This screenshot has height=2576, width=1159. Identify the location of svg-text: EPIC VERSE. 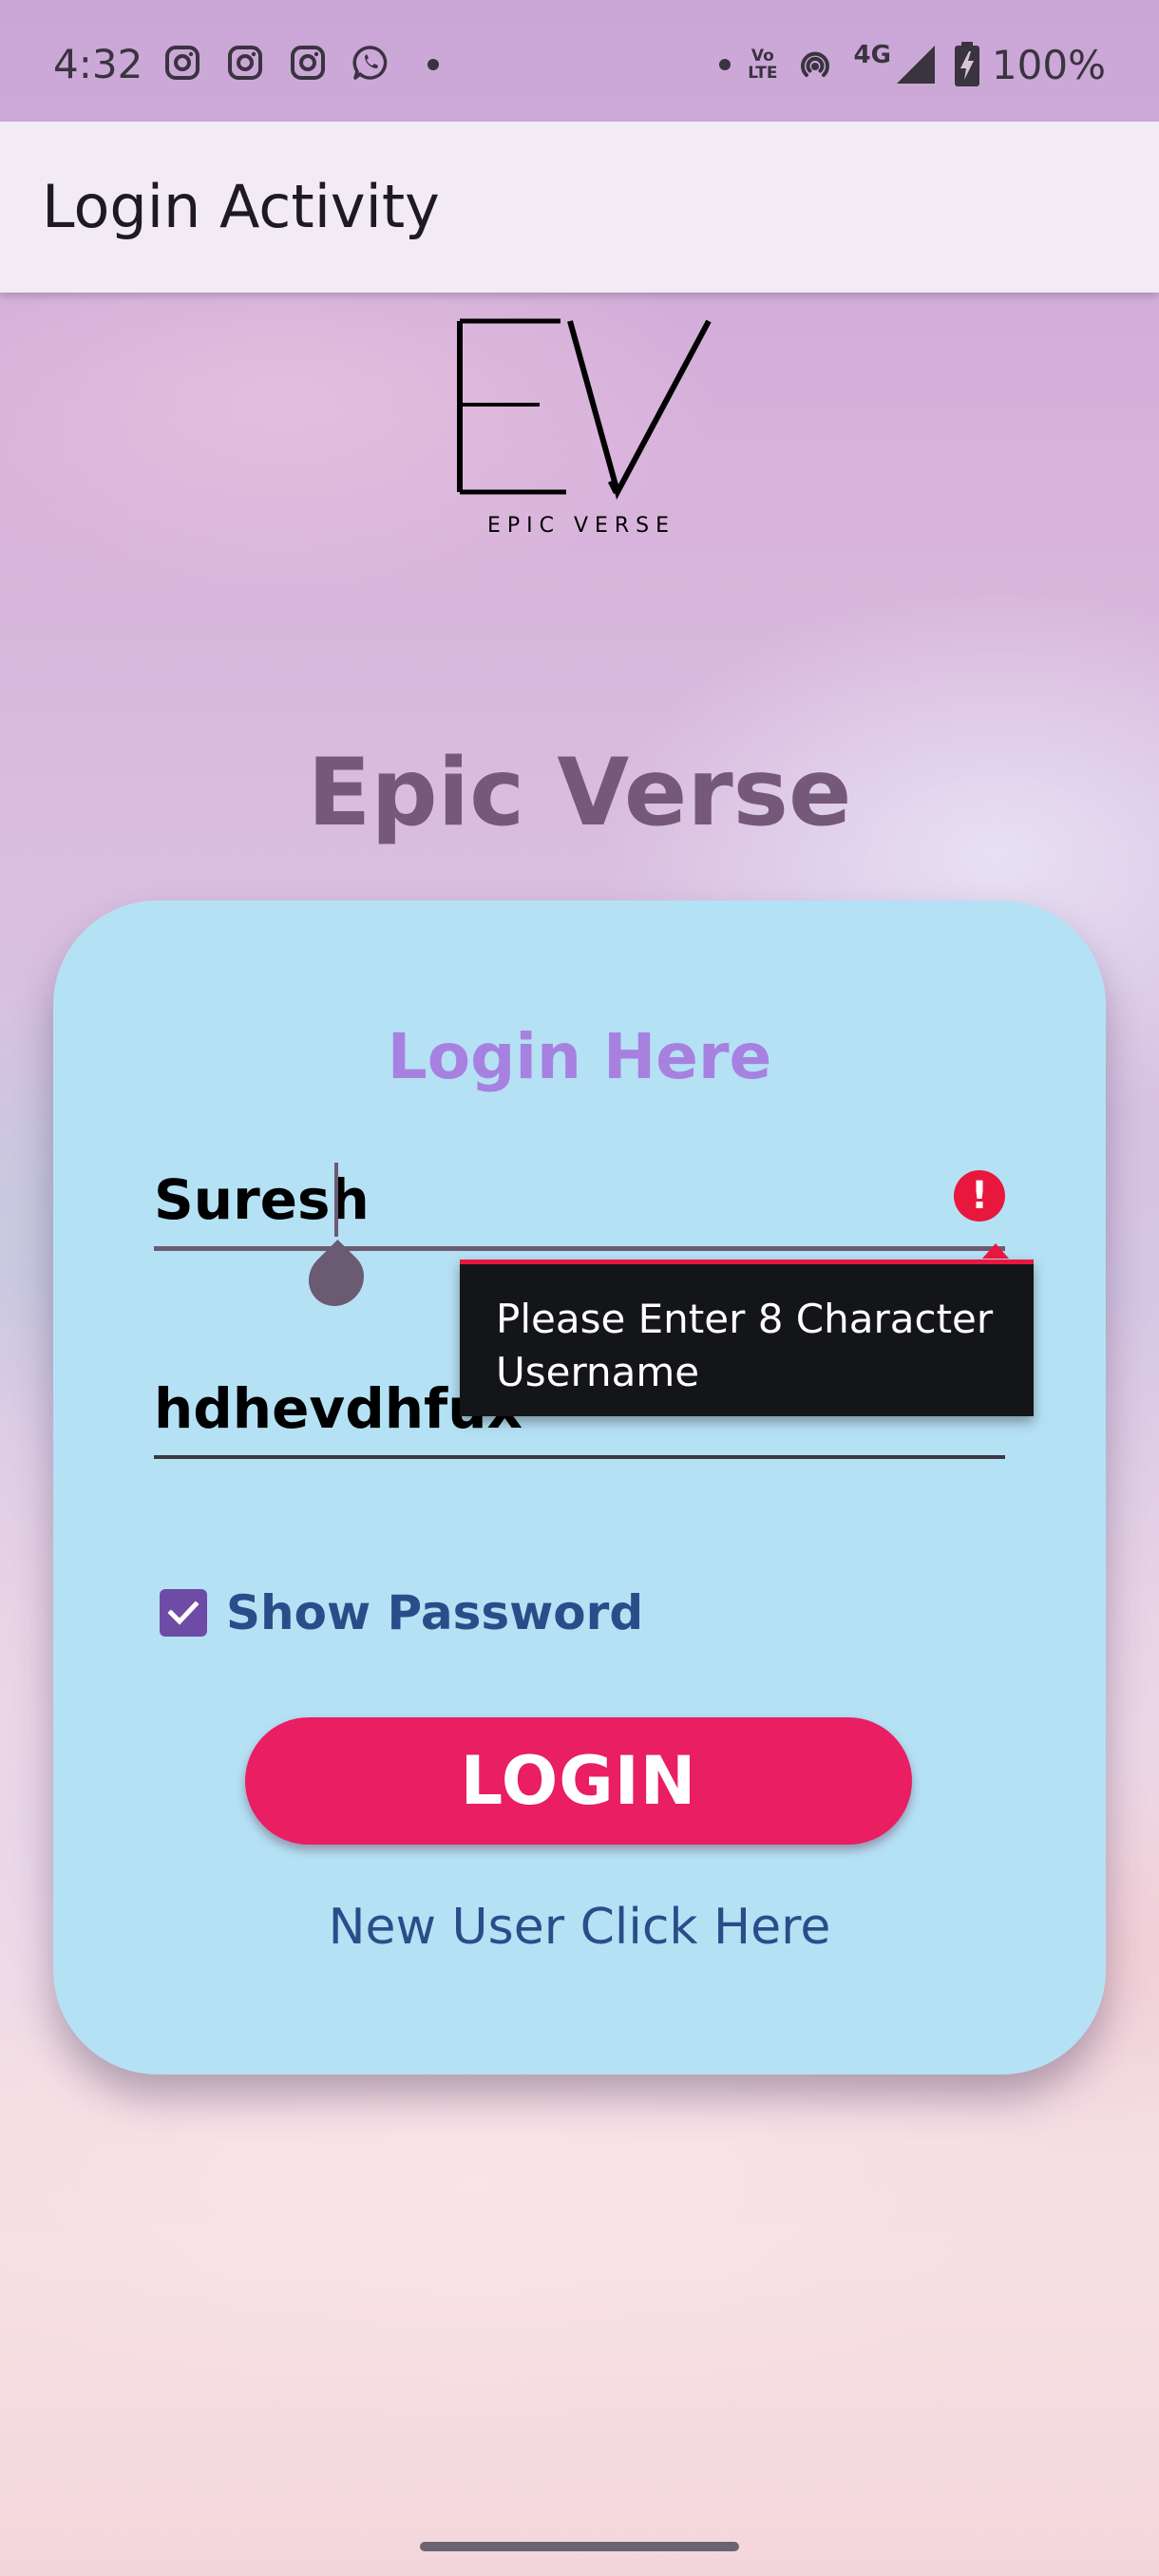
(581, 526).